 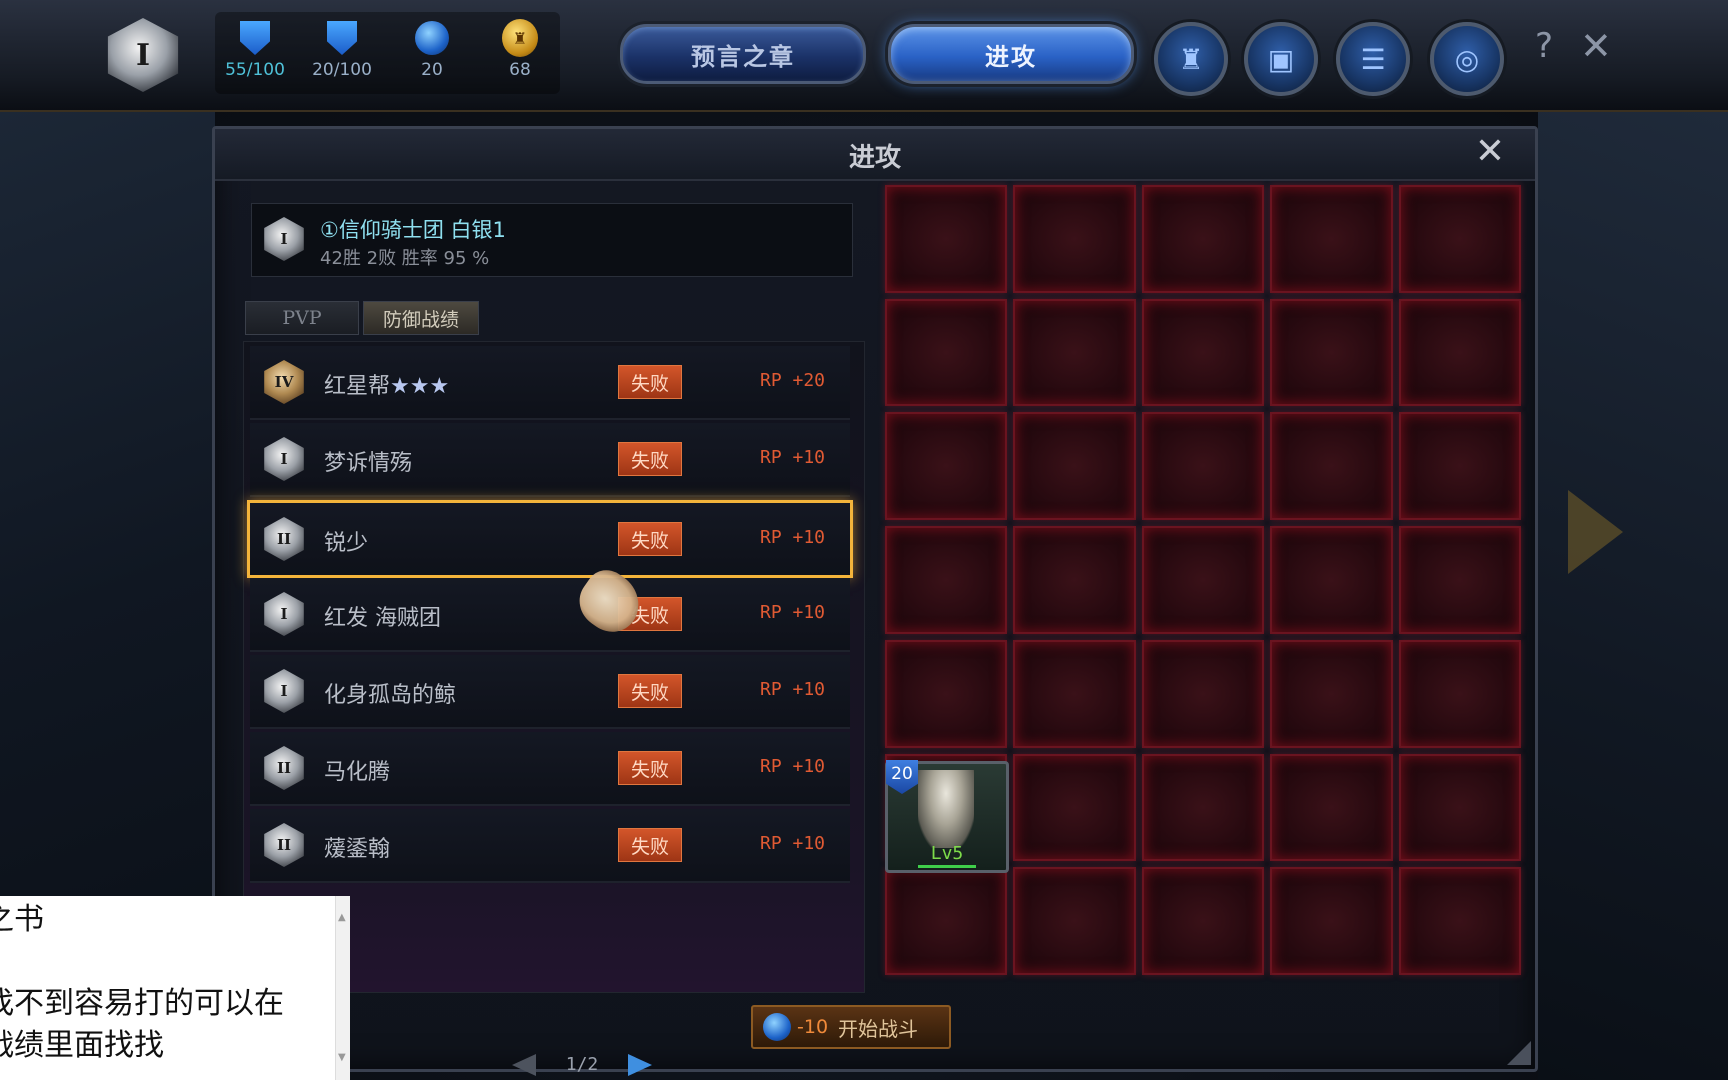 I want to click on resource-energy-value: 20, so click(x=432, y=70).